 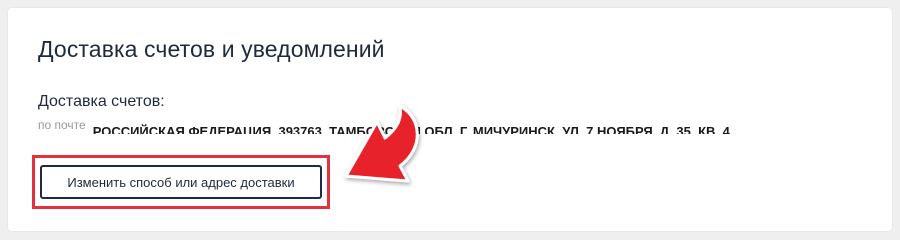 I want to click on invoice-delivery-label: Доставка счетов:, so click(x=101, y=101).